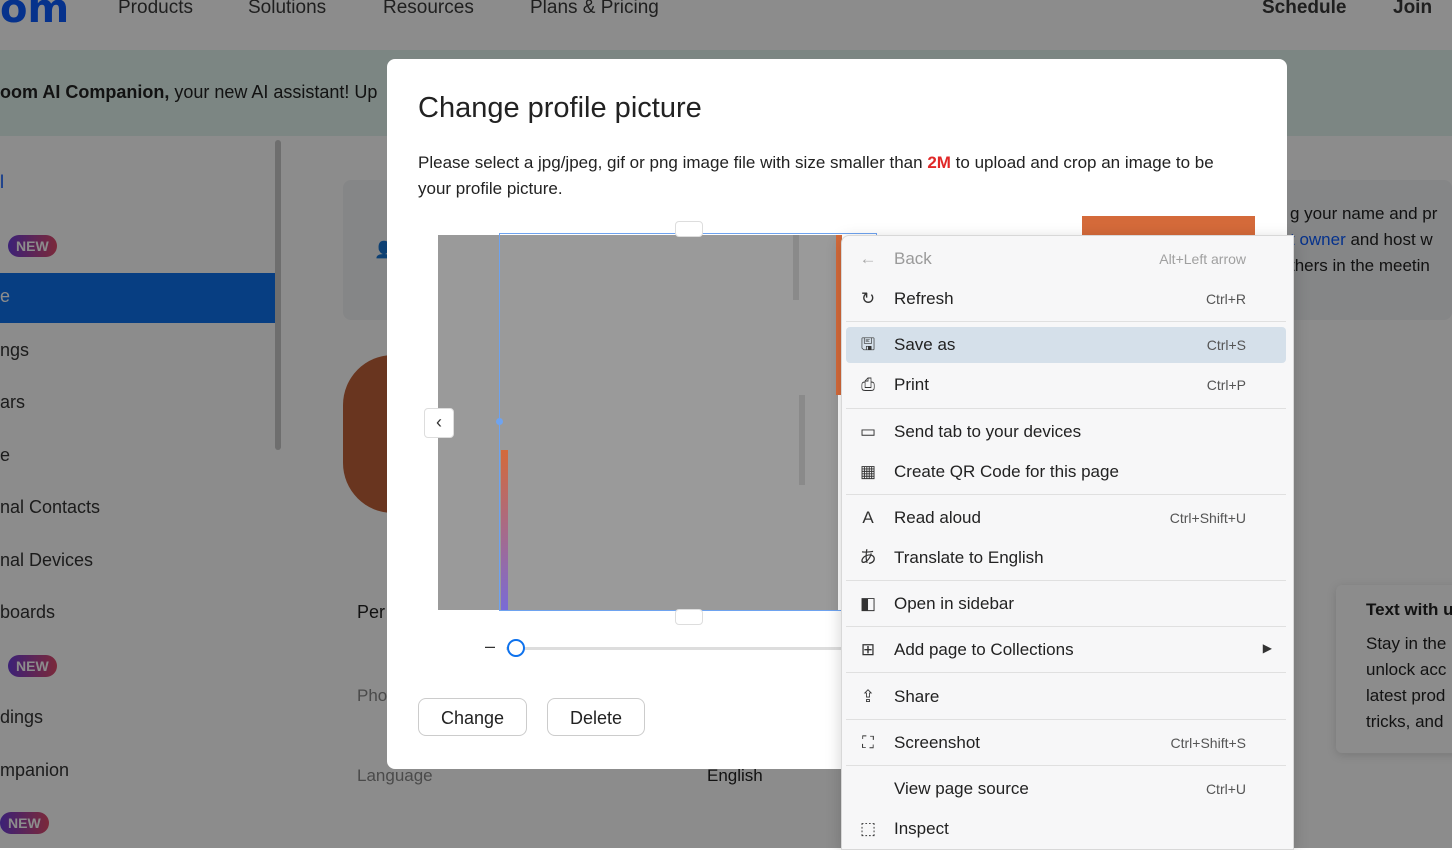 The width and height of the screenshot is (1452, 850). Describe the element at coordinates (1066, 432) in the screenshot. I see `menu-item-send-tab: ▭ Send tab to your devices` at that location.